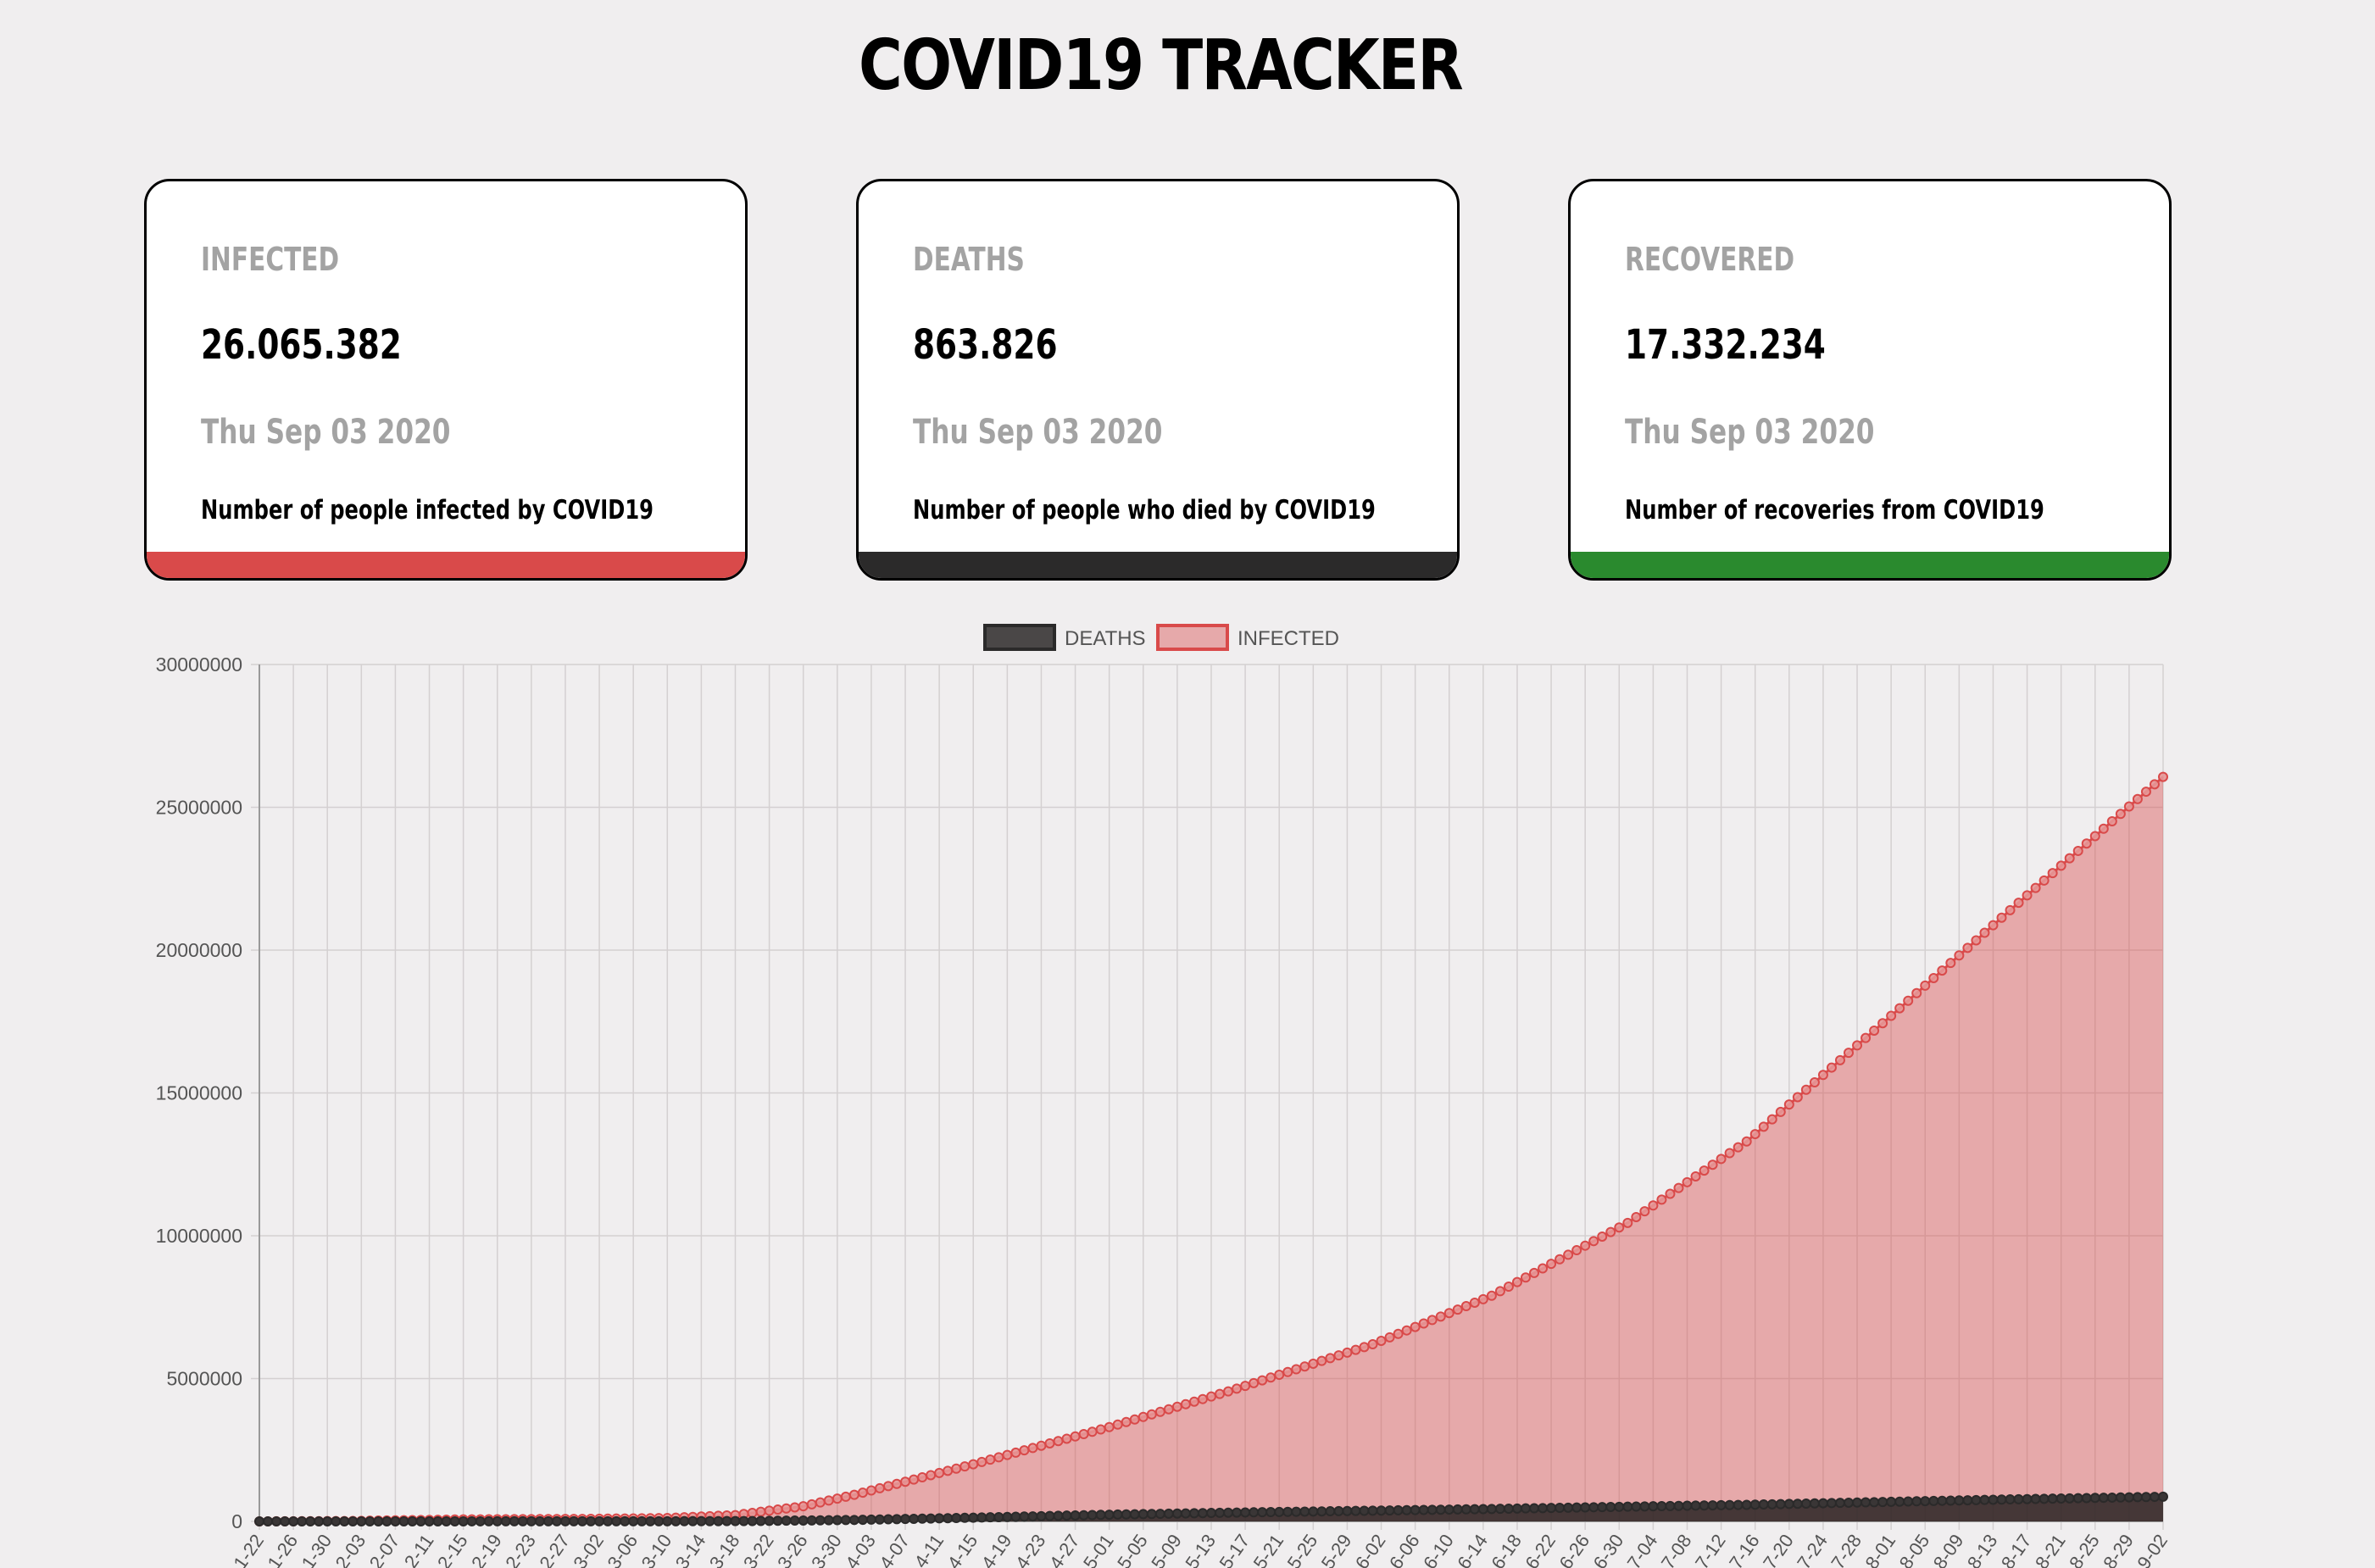 This screenshot has width=2375, height=1568. I want to click on x-tick-label: 2-03, so click(350, 1549).